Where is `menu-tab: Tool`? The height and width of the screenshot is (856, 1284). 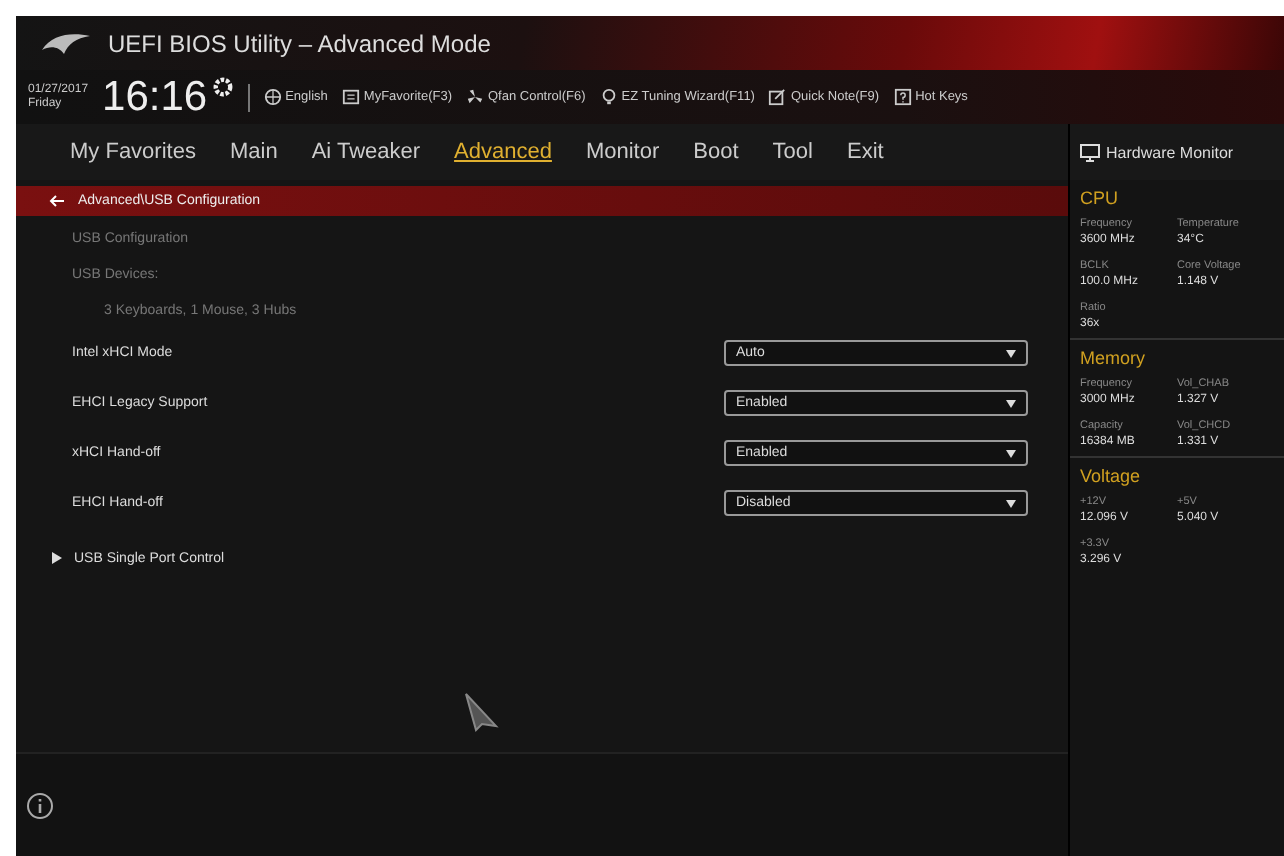
menu-tab: Tool is located at coordinates (792, 152).